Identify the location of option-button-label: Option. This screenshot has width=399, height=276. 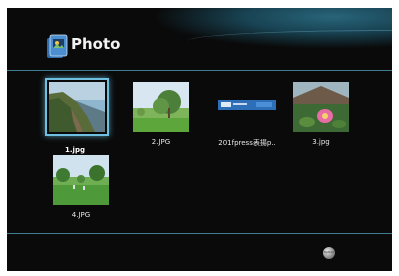
(328, 252).